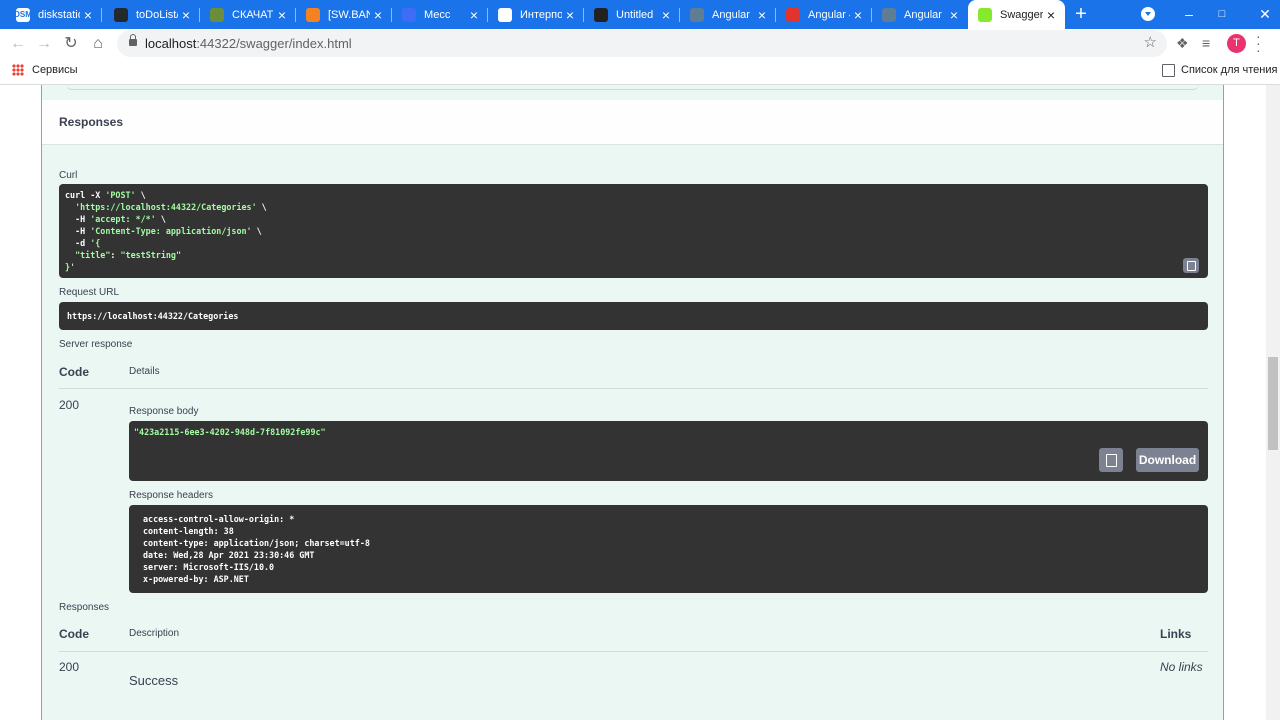  I want to click on curl-line: }', so click(633, 267).